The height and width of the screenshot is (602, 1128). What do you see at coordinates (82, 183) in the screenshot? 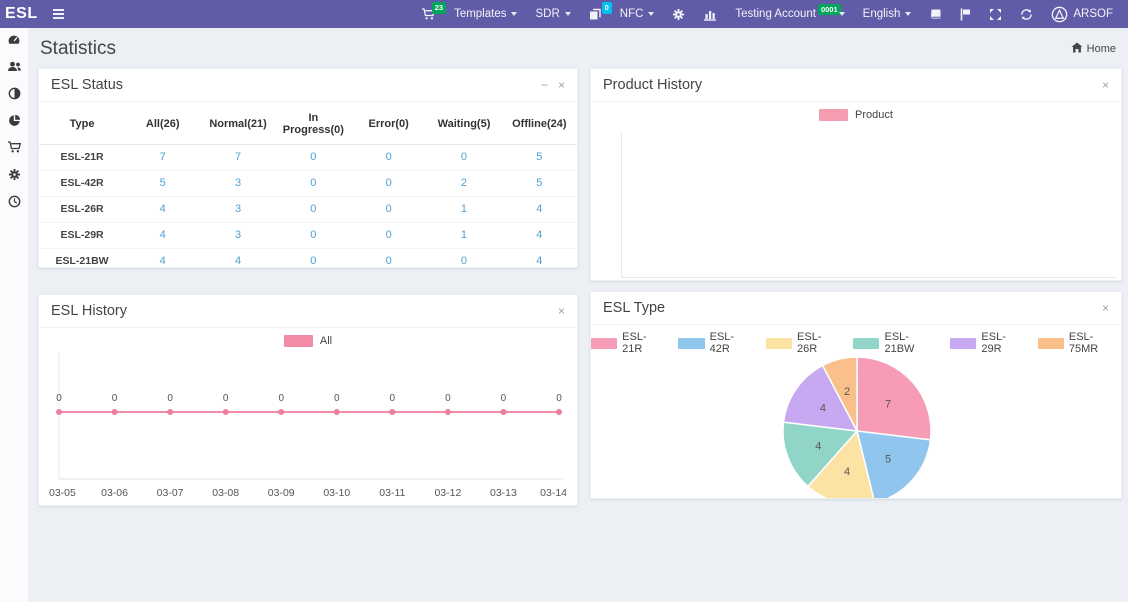
I see `esl-type-cell: ESL-42R` at bounding box center [82, 183].